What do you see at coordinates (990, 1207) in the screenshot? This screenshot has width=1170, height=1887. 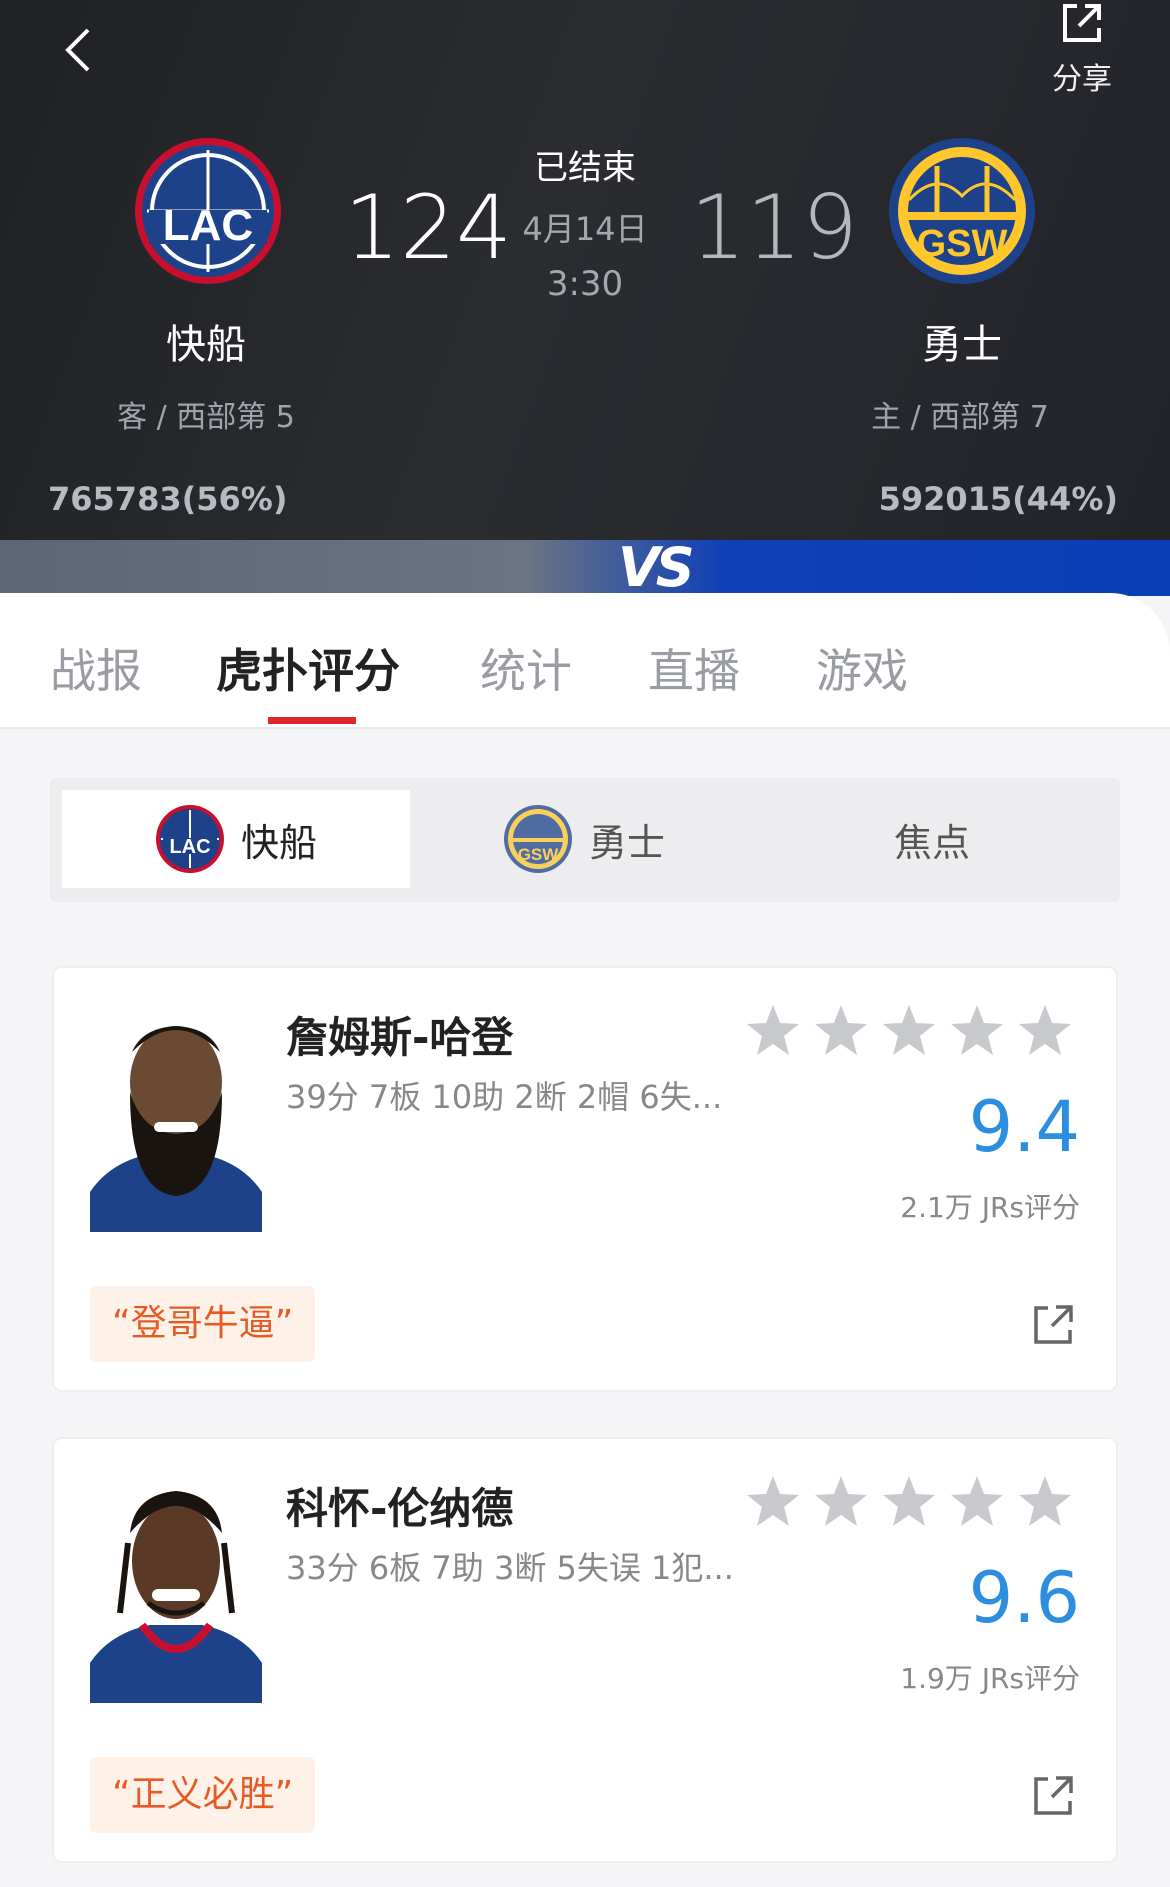 I see `rating-count: 2.1万 JRs评分` at bounding box center [990, 1207].